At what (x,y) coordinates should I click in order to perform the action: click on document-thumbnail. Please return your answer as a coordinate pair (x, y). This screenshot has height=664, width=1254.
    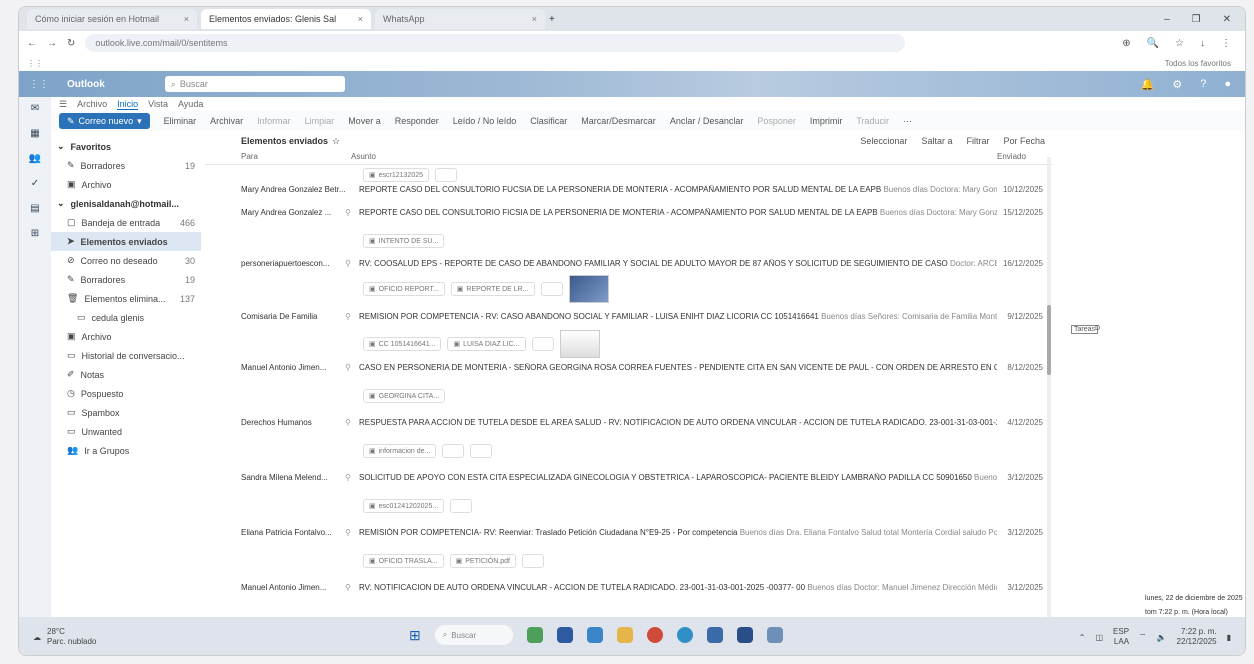
    Looking at the image, I should click on (579, 344).